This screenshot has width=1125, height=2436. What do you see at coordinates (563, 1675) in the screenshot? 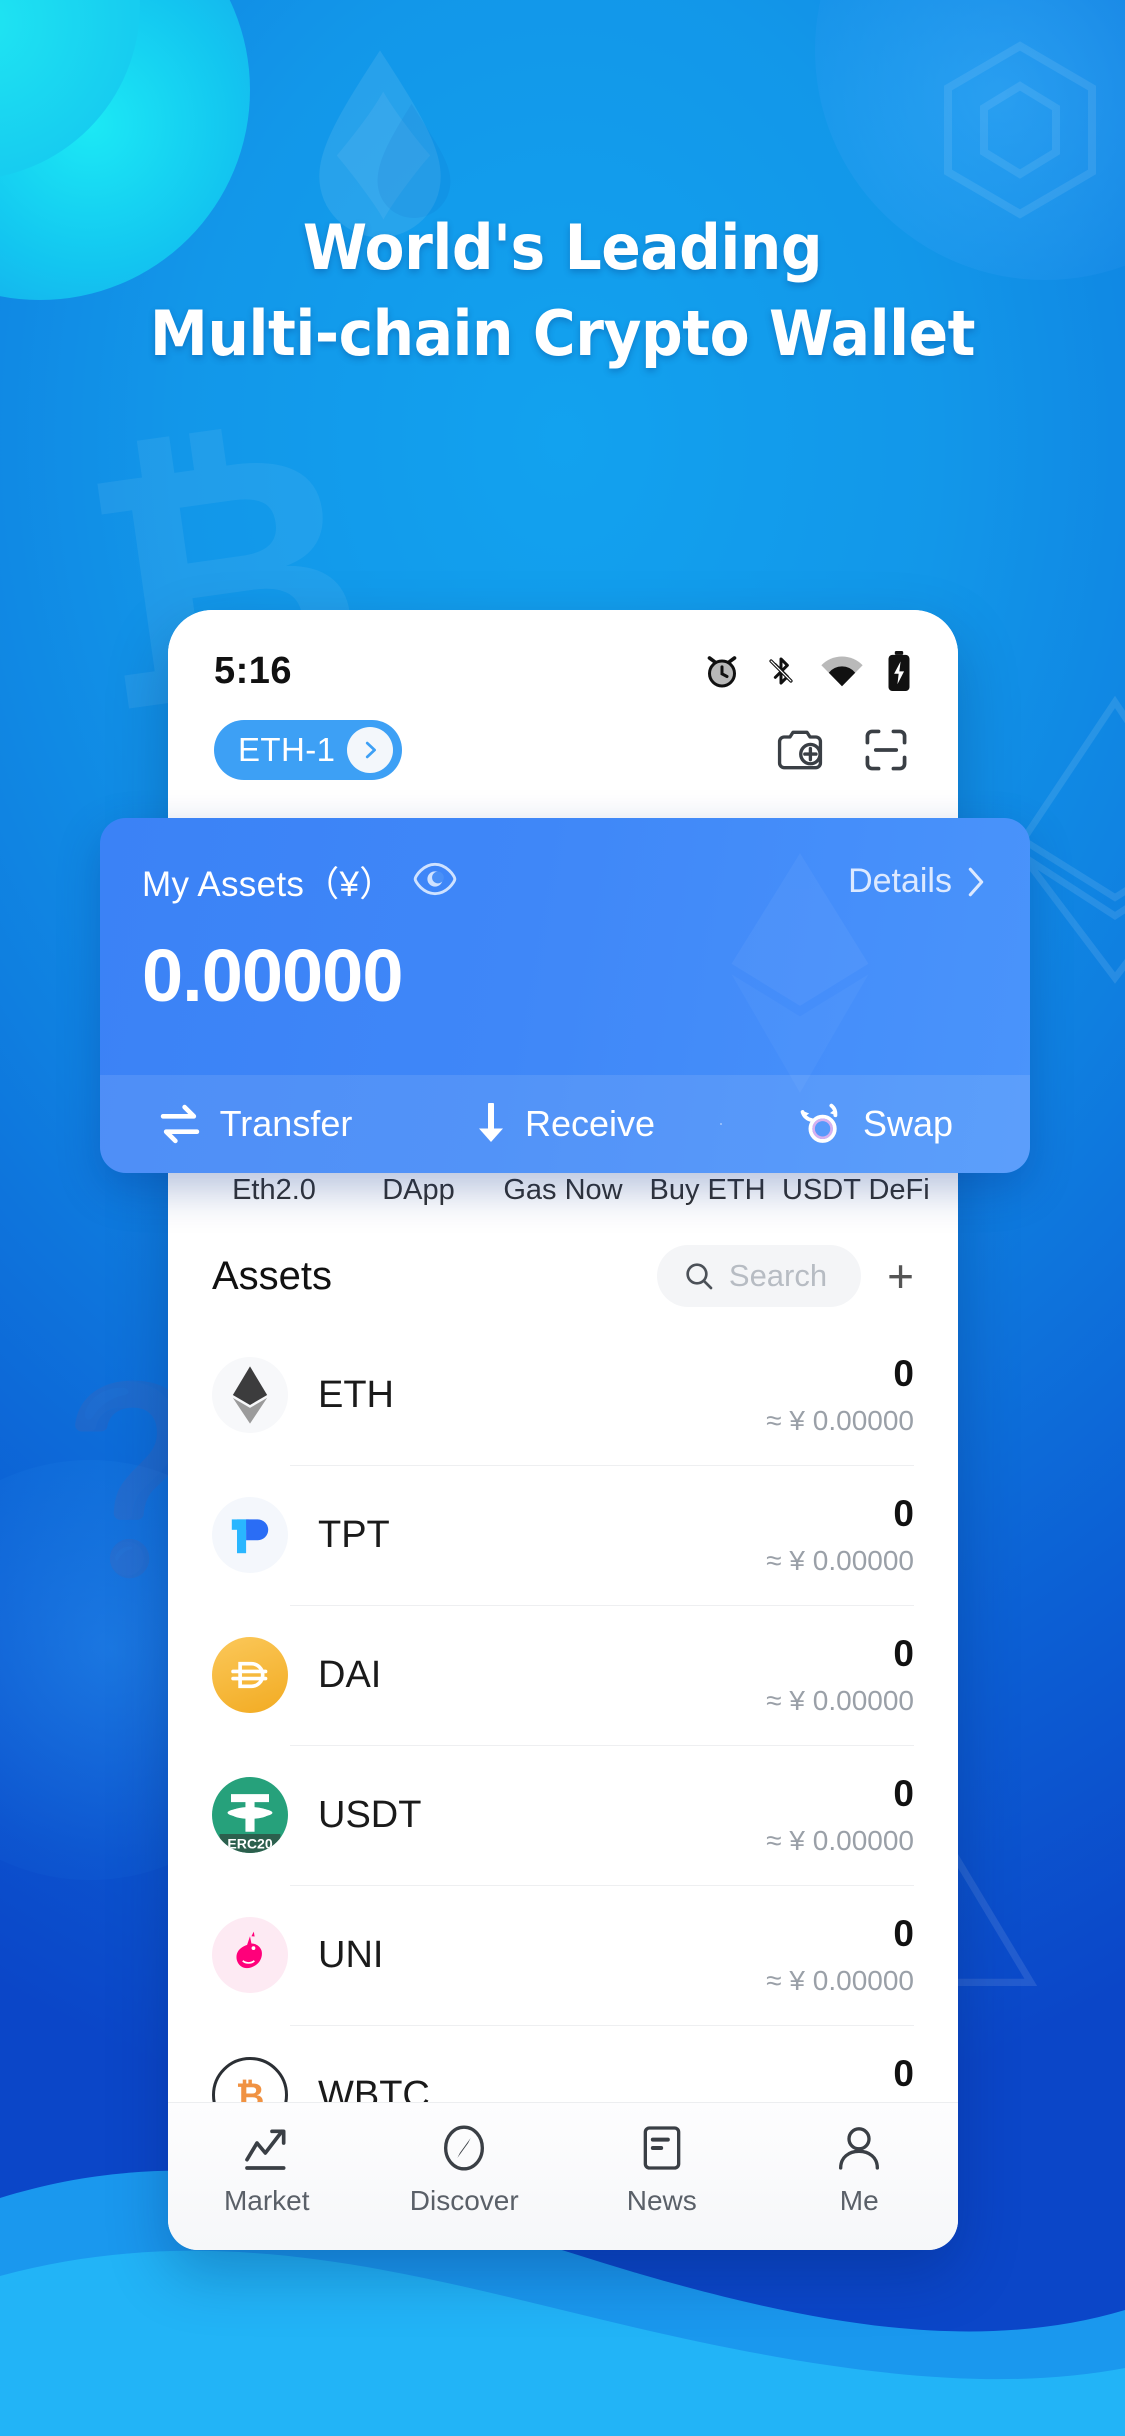
I see `table-row: DAI 0 ≈ ¥ 0.00000` at bounding box center [563, 1675].